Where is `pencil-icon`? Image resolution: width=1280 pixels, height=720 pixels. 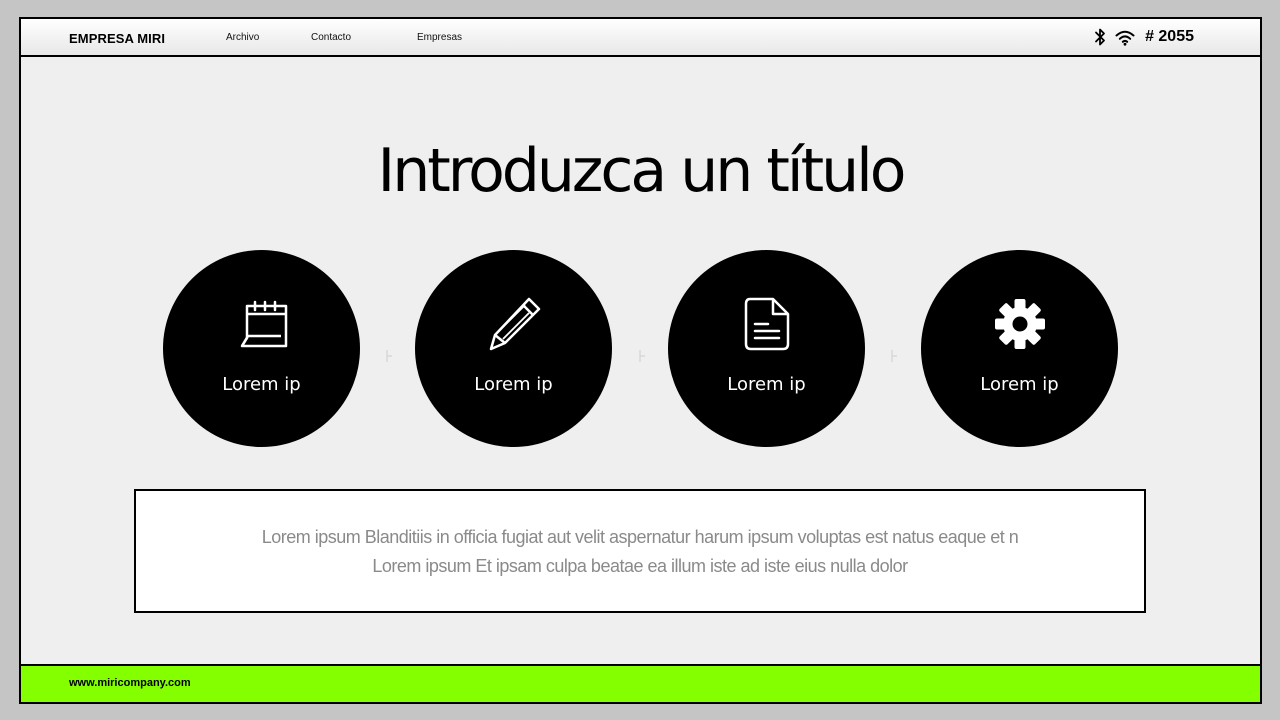 pencil-icon is located at coordinates (513, 324).